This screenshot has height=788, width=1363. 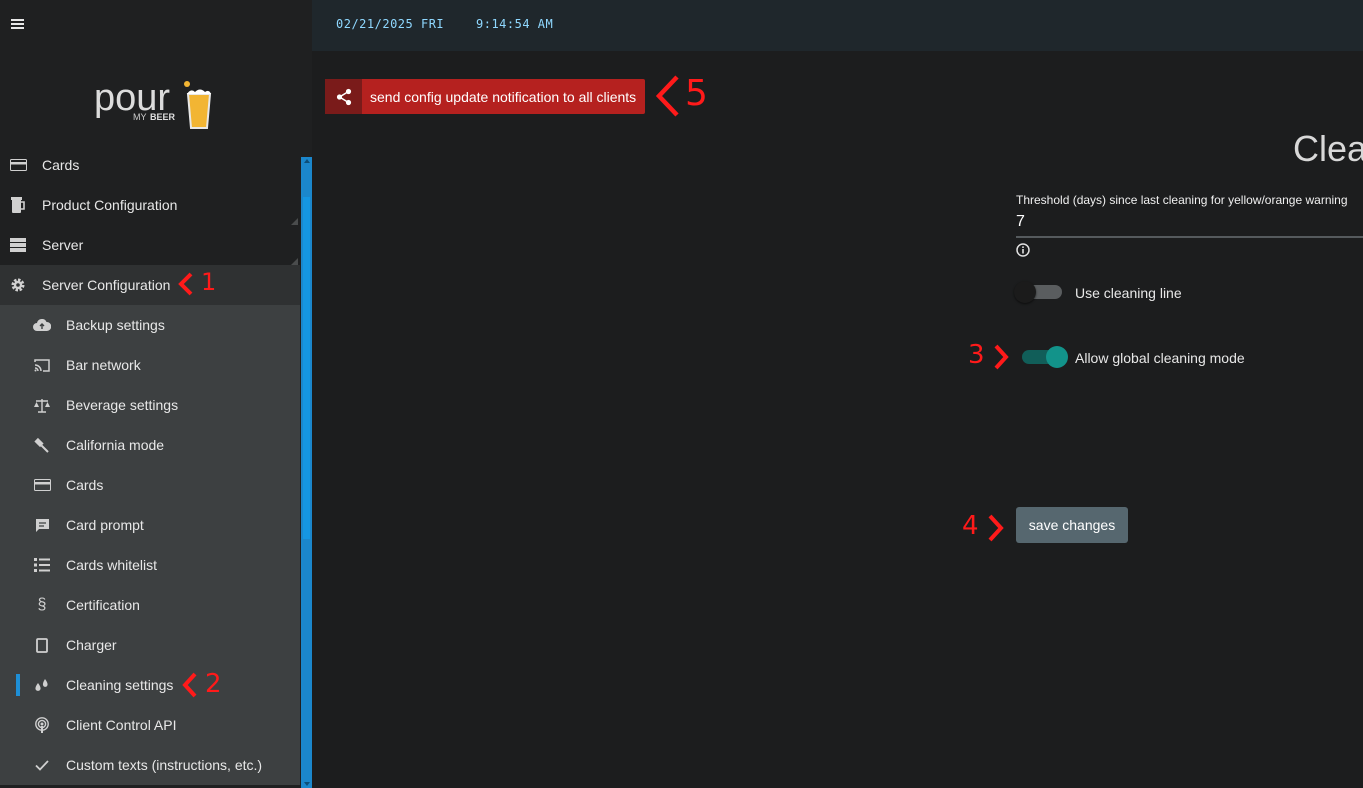 I want to click on sidebar-item-label: Product Configuration, so click(x=110, y=205).